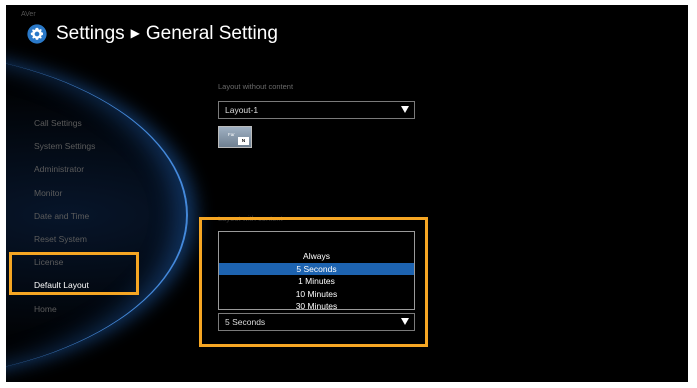 The width and height of the screenshot is (697, 388). Describe the element at coordinates (242, 110) in the screenshot. I see `layout-without-content-value: Layout-1` at that location.